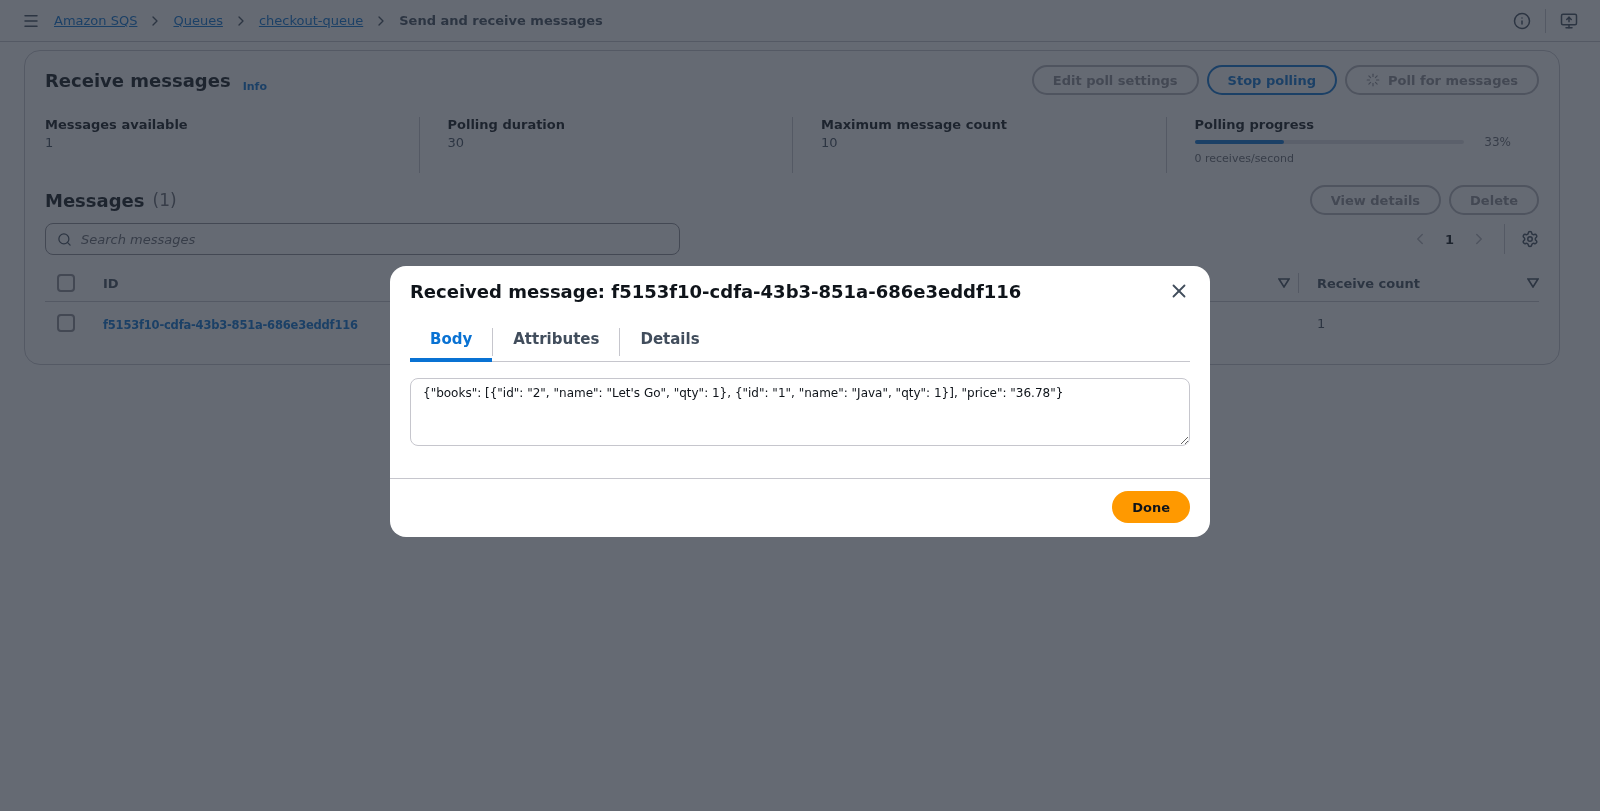 Image resolution: width=1600 pixels, height=811 pixels. What do you see at coordinates (451, 342) in the screenshot?
I see `dialog-tab: Body` at bounding box center [451, 342].